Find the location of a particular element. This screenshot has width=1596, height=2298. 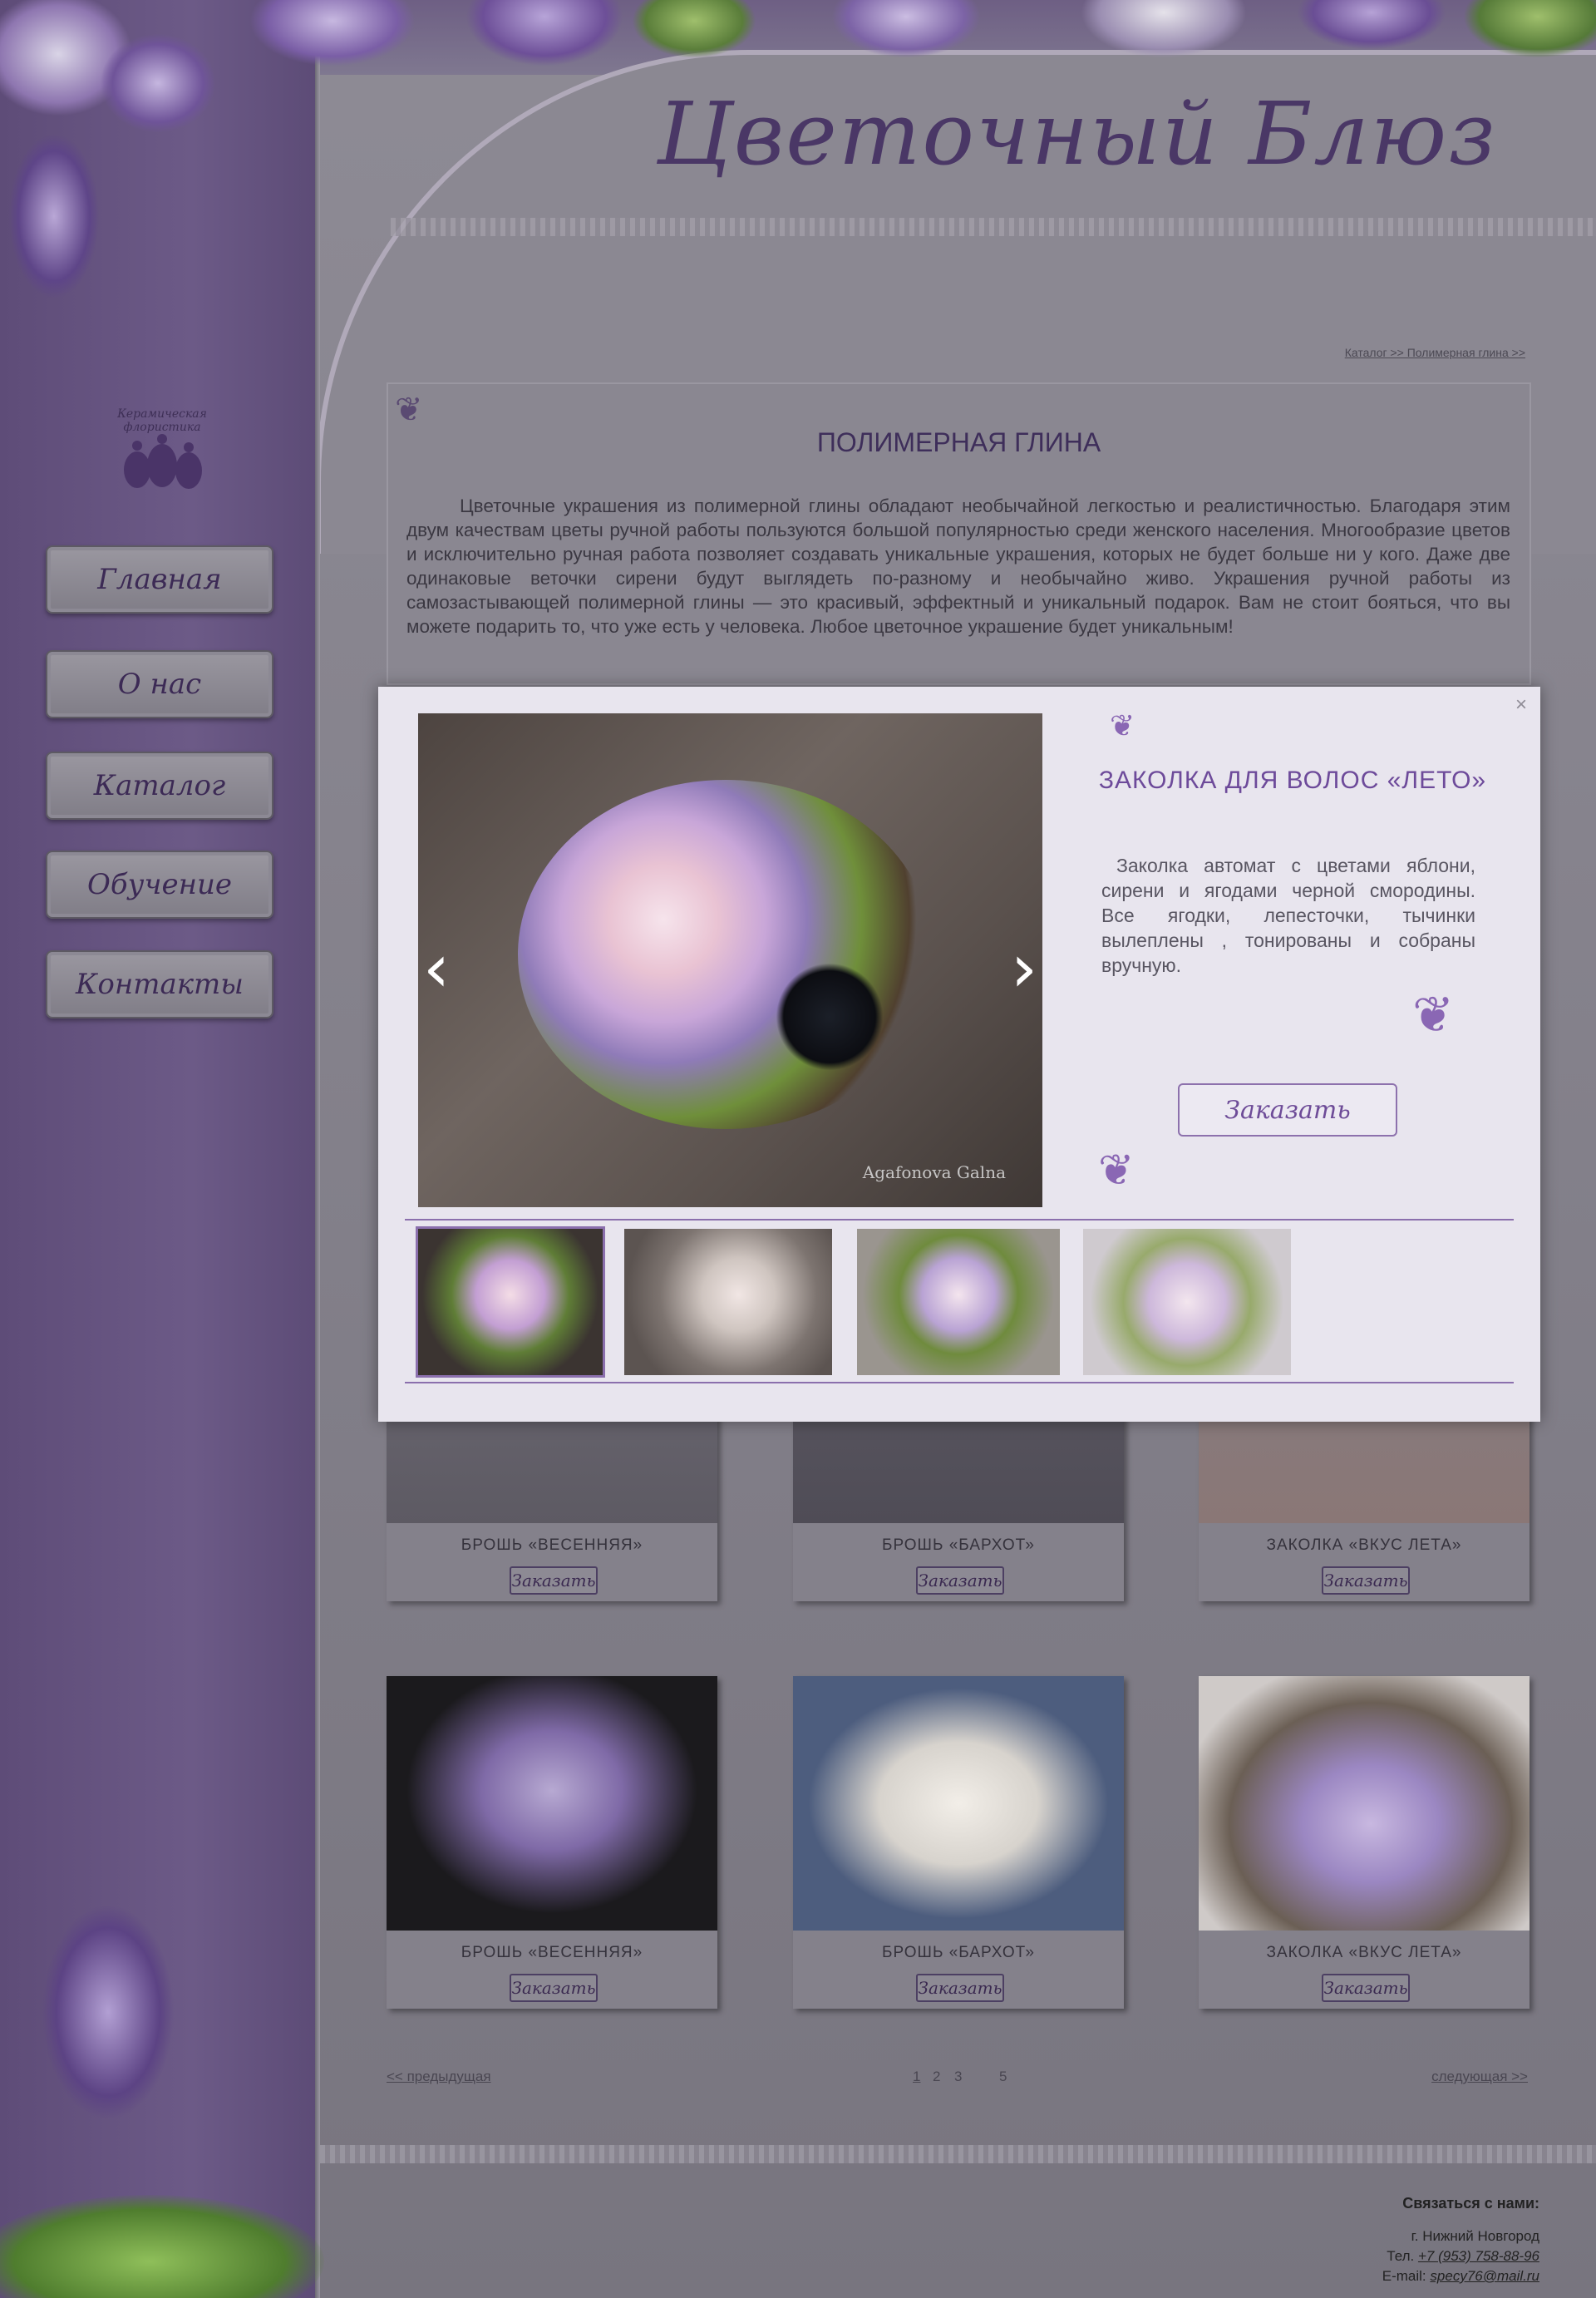

lace-divider-bottom is located at coordinates (958, 2154).